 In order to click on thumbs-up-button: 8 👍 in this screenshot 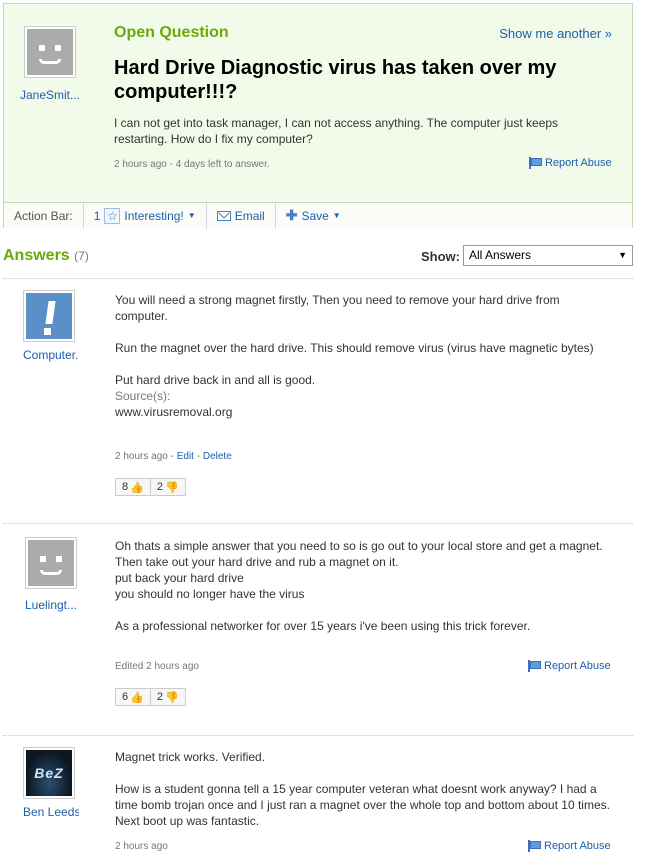, I will do `click(133, 487)`.